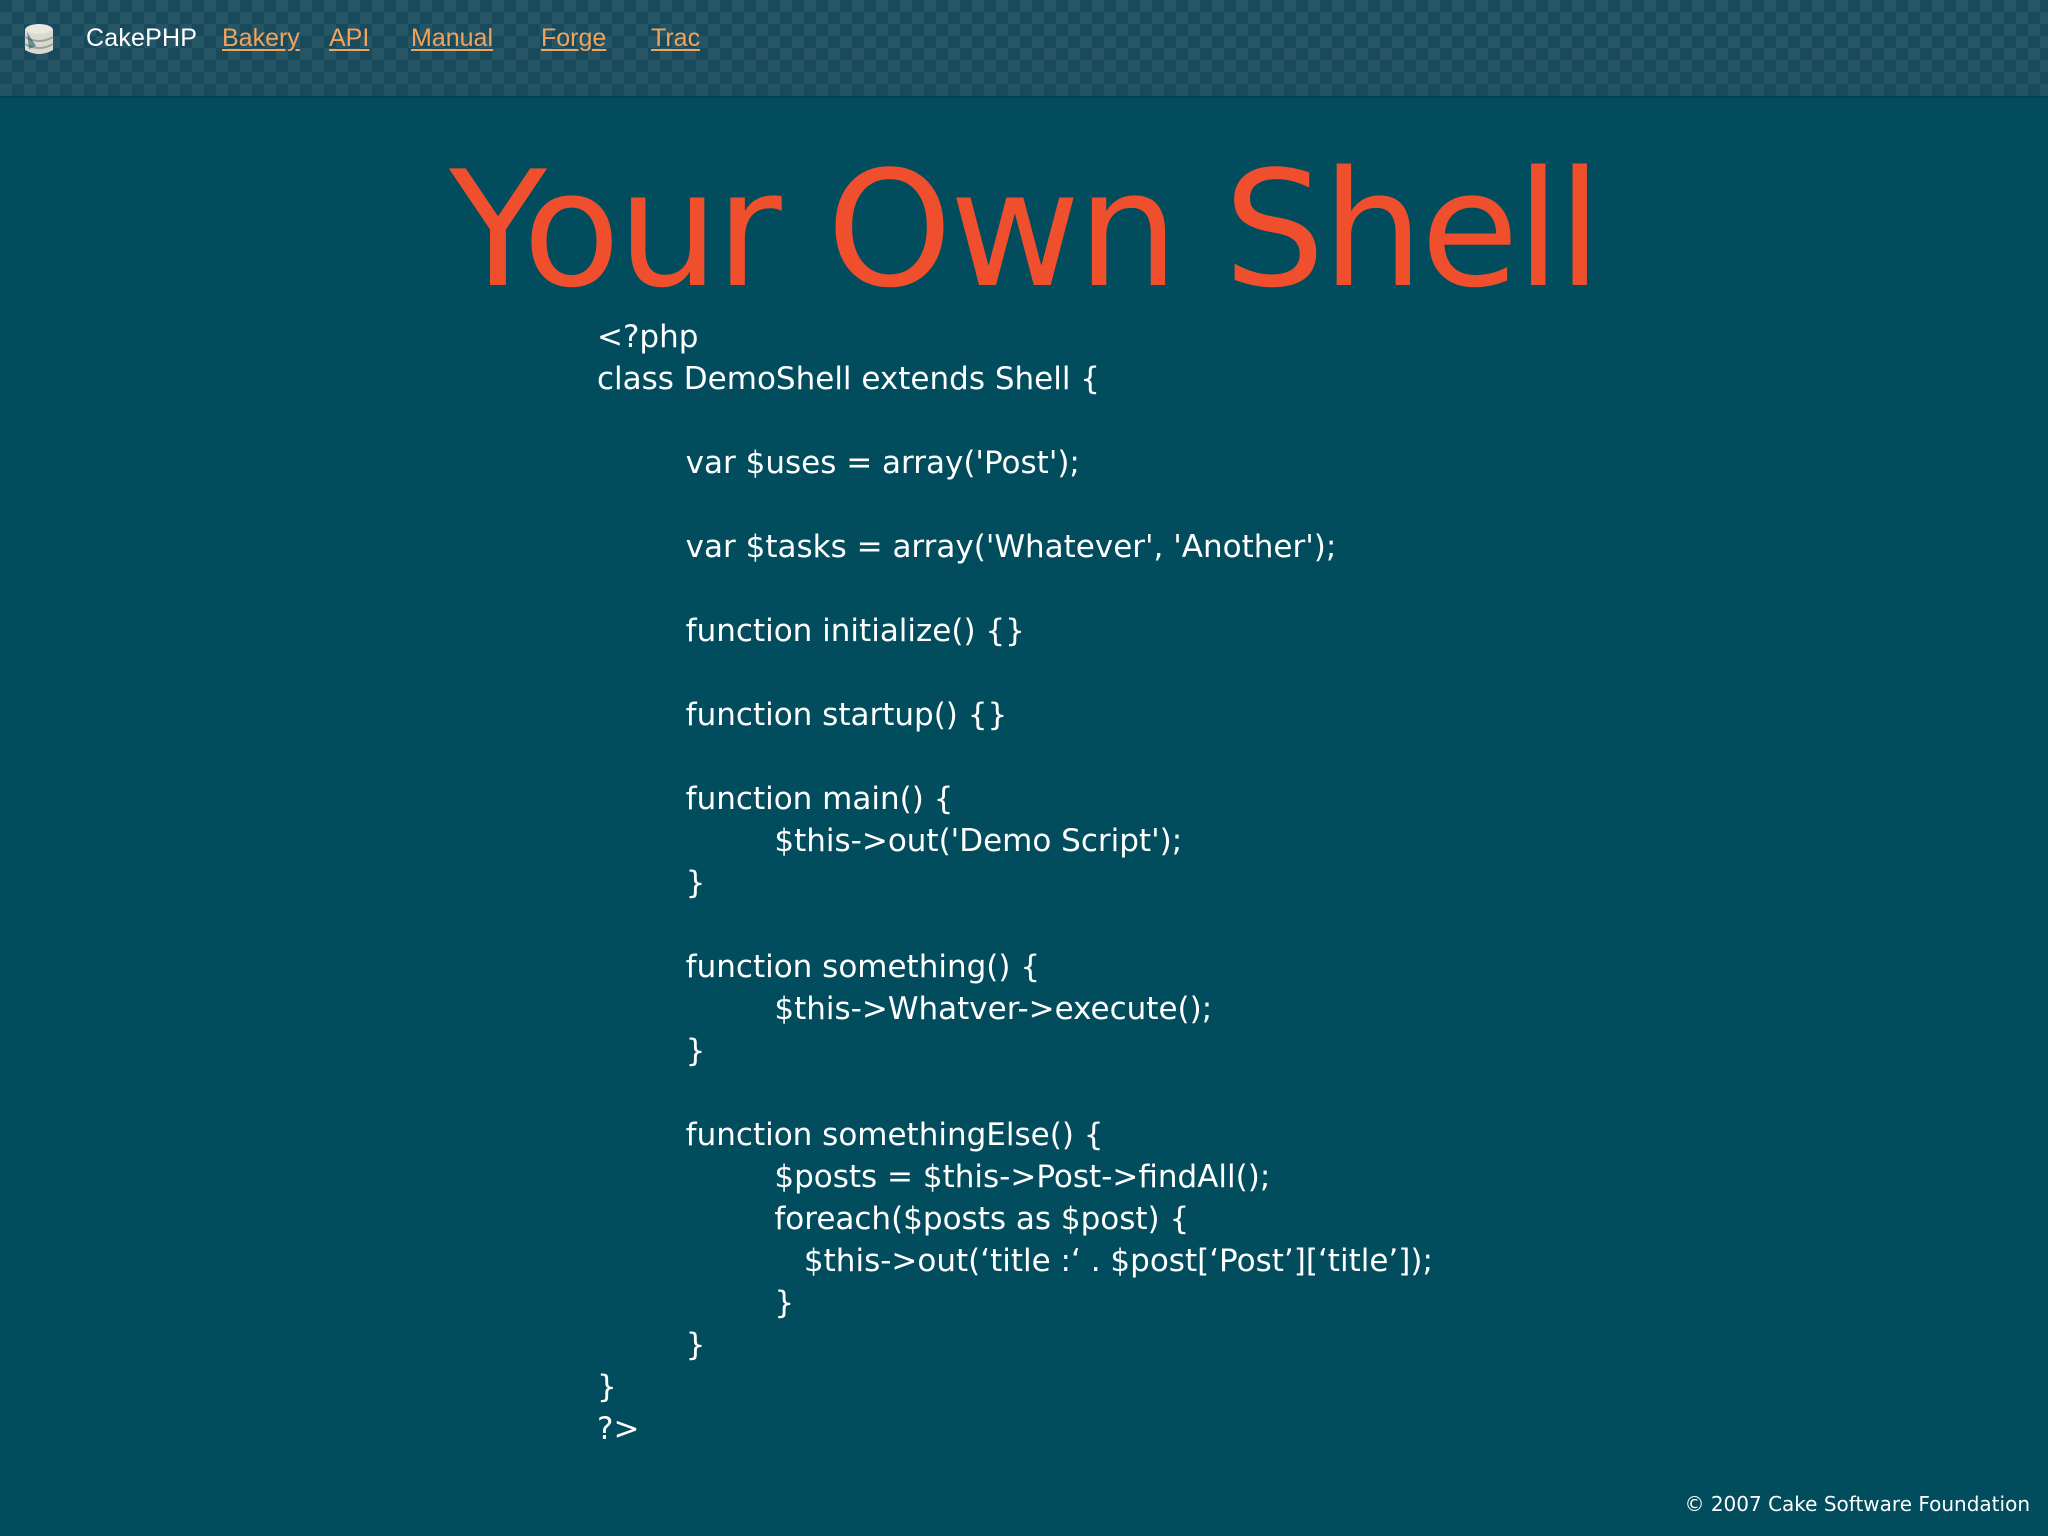  What do you see at coordinates (890, 841) in the screenshot?
I see `code-line: $this->out('Demo Script');` at bounding box center [890, 841].